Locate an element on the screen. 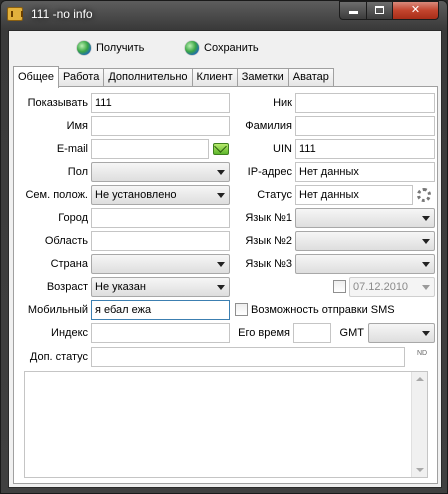 This screenshot has width=448, height=494. zip-field is located at coordinates (160, 333).